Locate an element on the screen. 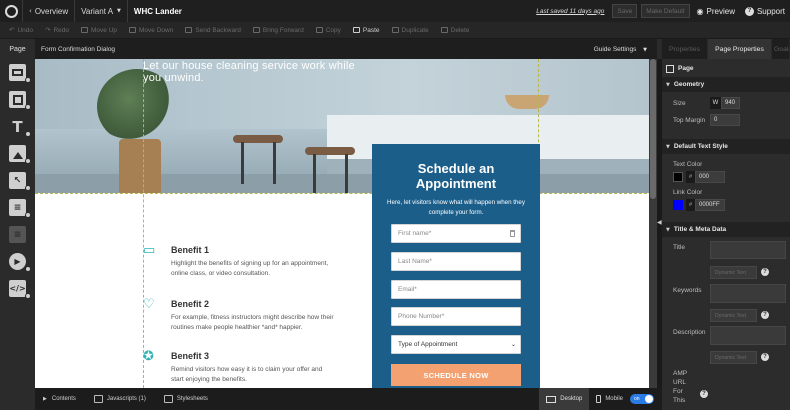 The image size is (790, 410). hero-stool-leg is located at coordinates (242, 163).